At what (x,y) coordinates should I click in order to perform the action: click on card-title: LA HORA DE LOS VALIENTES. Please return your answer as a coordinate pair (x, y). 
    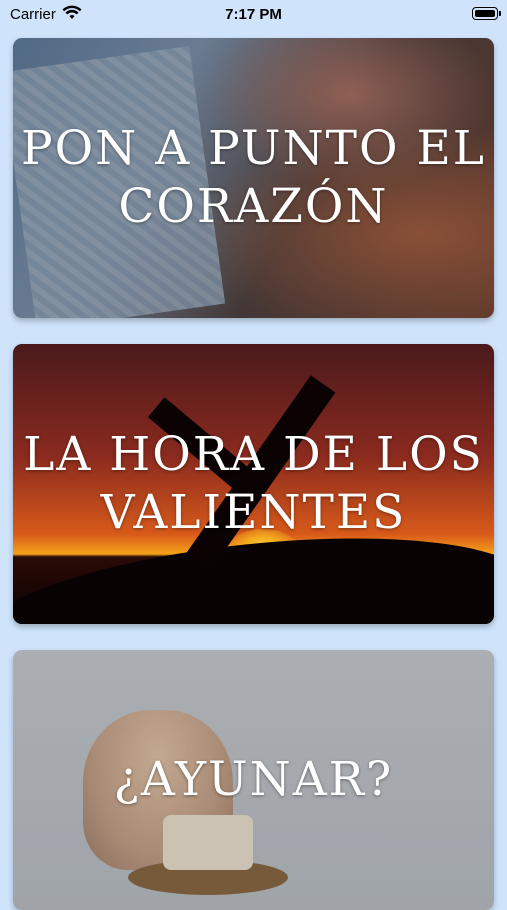
    Looking at the image, I should click on (253, 483).